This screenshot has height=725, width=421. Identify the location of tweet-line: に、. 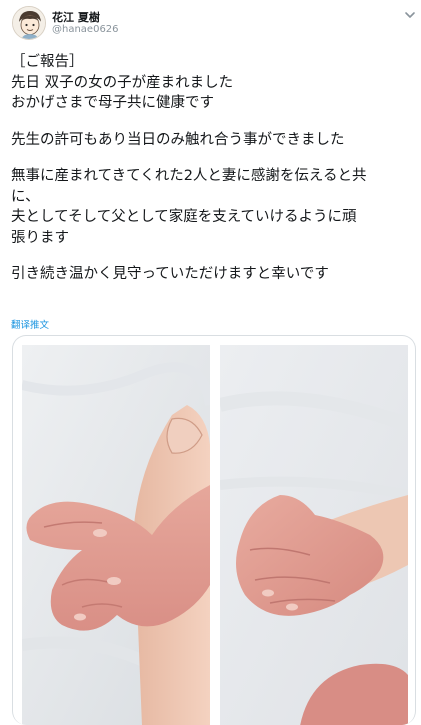
(25, 196).